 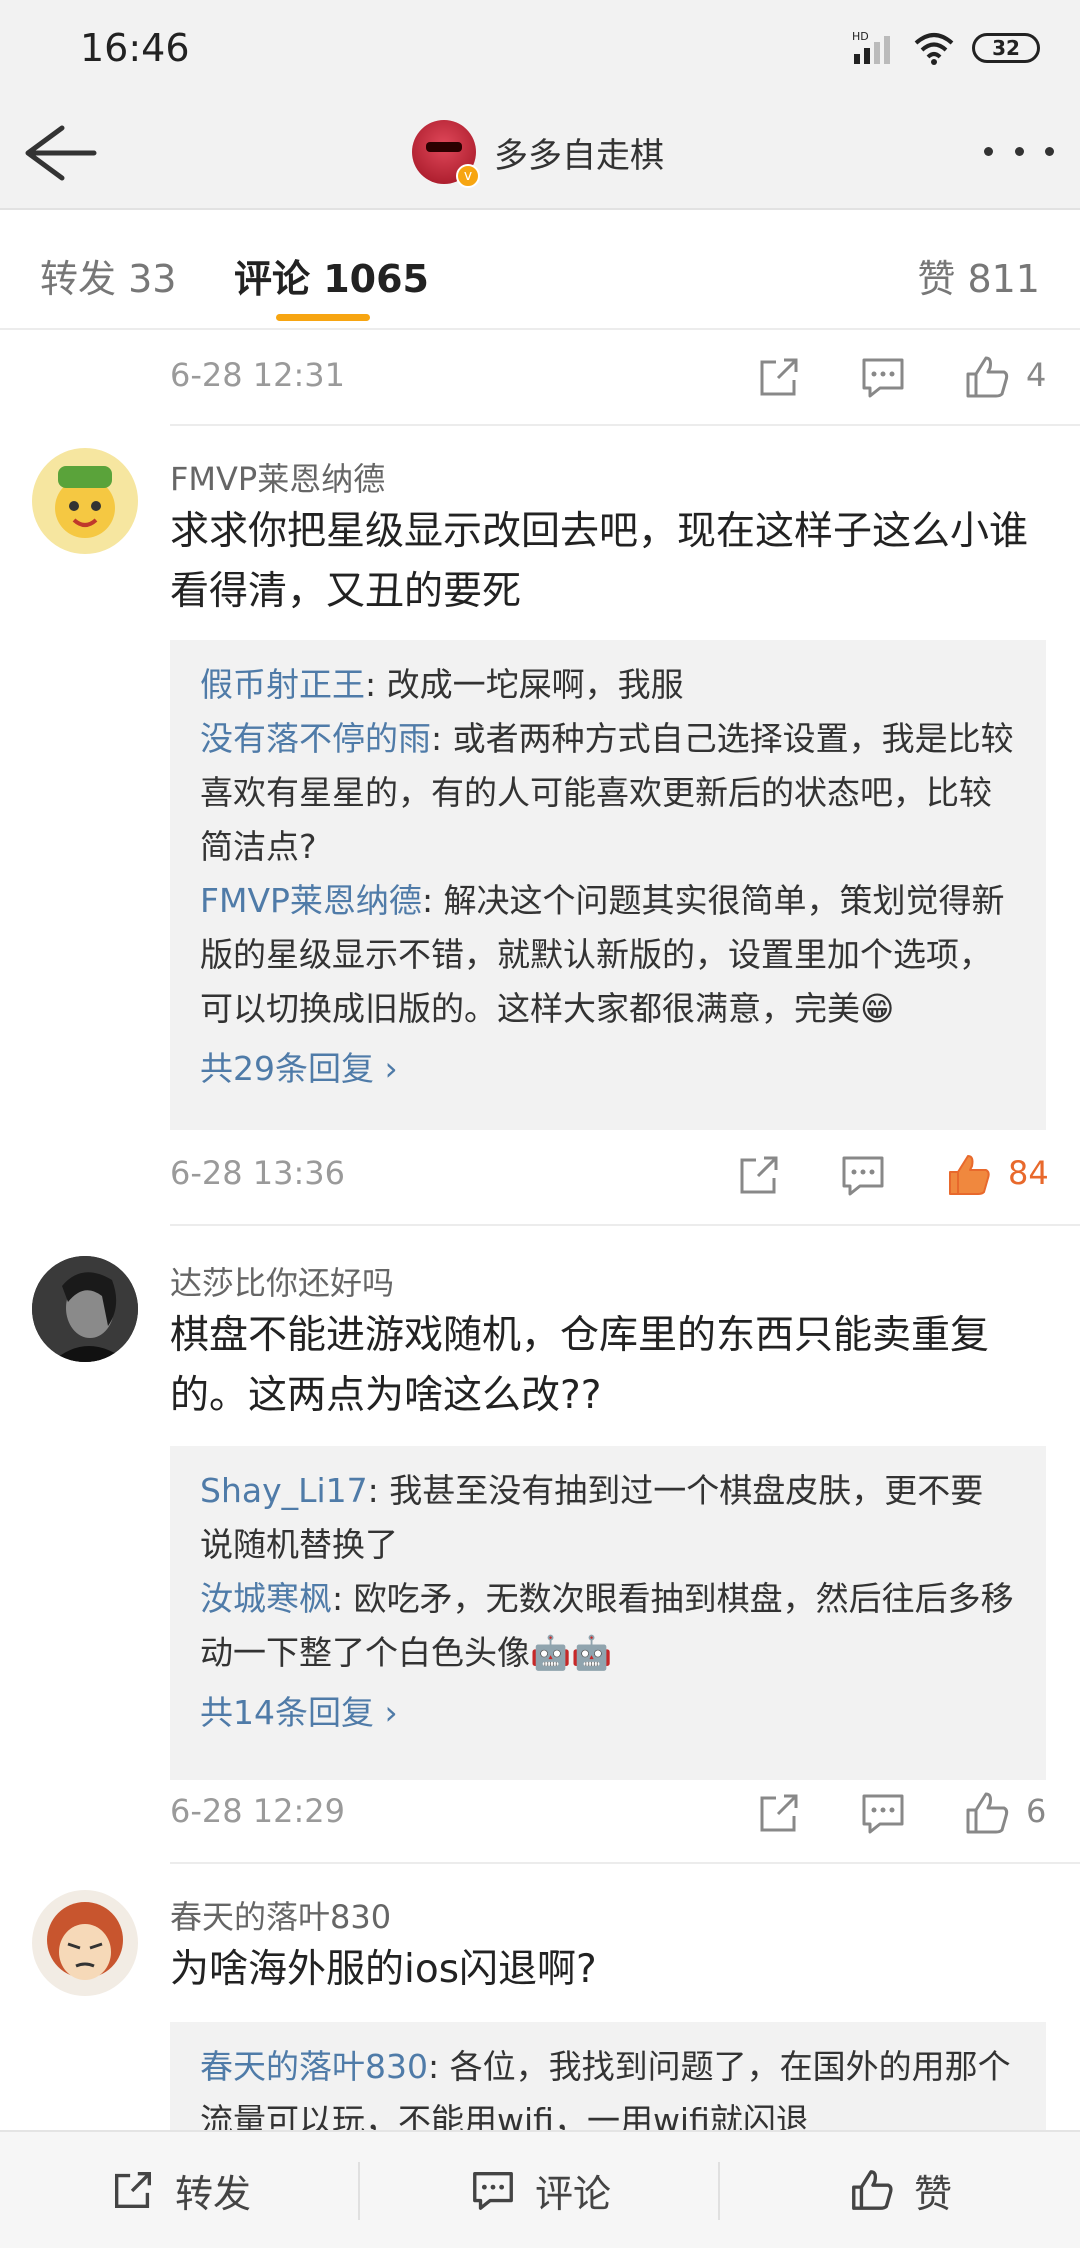 I want to click on comment-username: 春天的落叶830, so click(x=280, y=1915).